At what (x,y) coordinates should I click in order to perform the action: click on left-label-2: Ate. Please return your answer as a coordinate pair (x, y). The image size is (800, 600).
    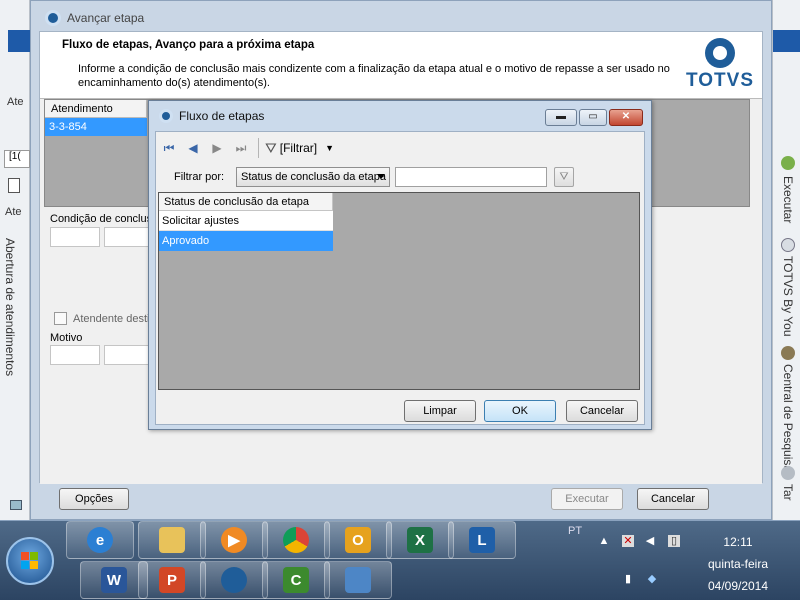
    Looking at the image, I should click on (13, 212).